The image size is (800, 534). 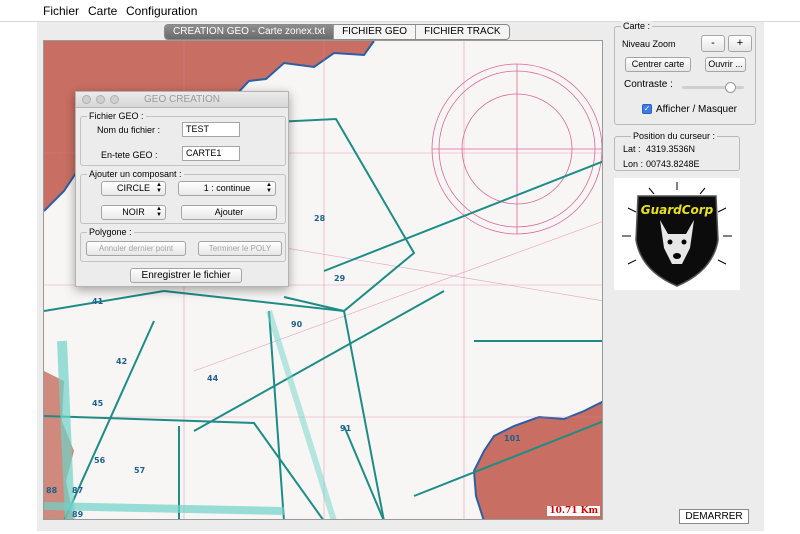 What do you see at coordinates (658, 64) in the screenshot?
I see `centrer-carte-button: Centrer carte` at bounding box center [658, 64].